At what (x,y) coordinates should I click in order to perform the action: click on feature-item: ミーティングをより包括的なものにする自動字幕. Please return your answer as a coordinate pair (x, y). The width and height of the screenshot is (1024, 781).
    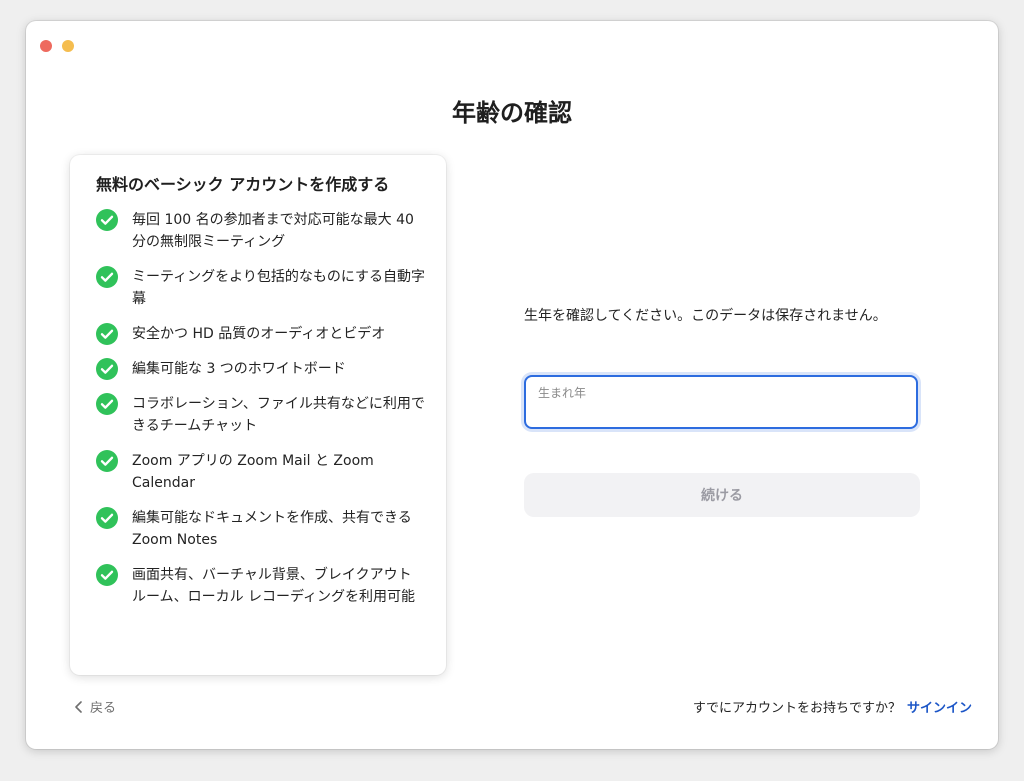
    Looking at the image, I should click on (261, 288).